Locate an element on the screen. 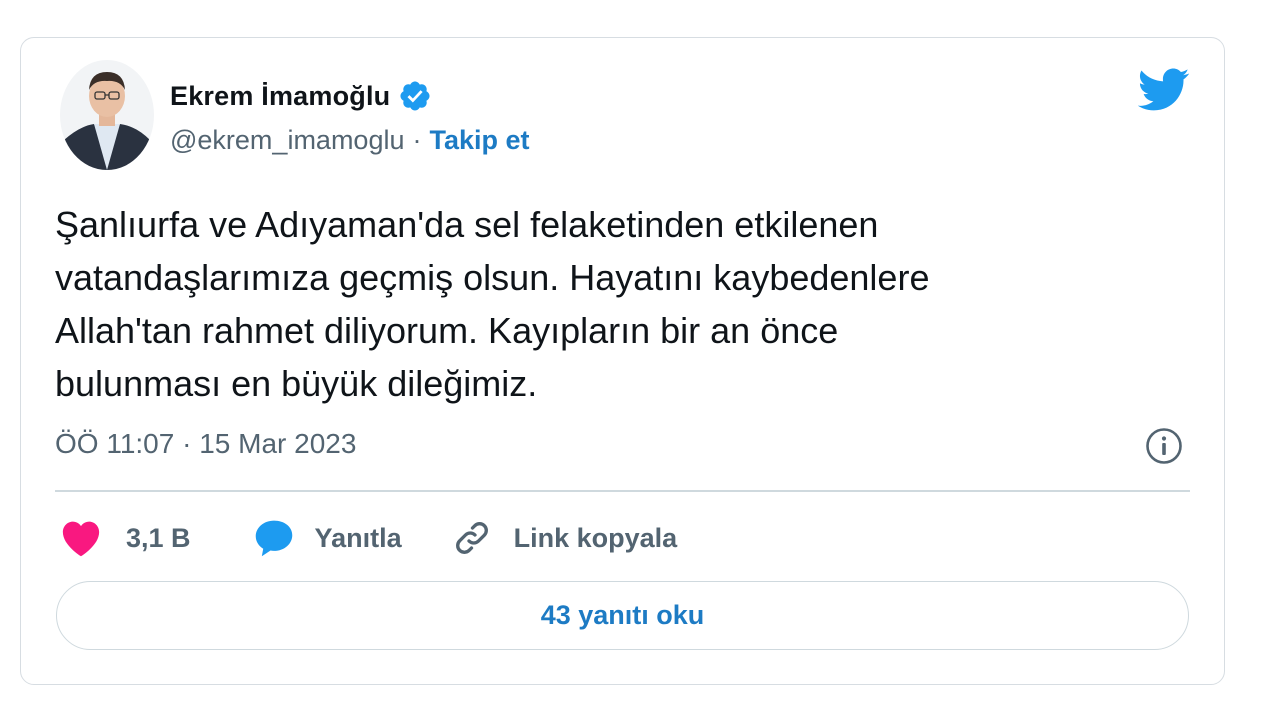  author-handle-row: @ekrem_imamoglu · Takip et is located at coordinates (350, 140).